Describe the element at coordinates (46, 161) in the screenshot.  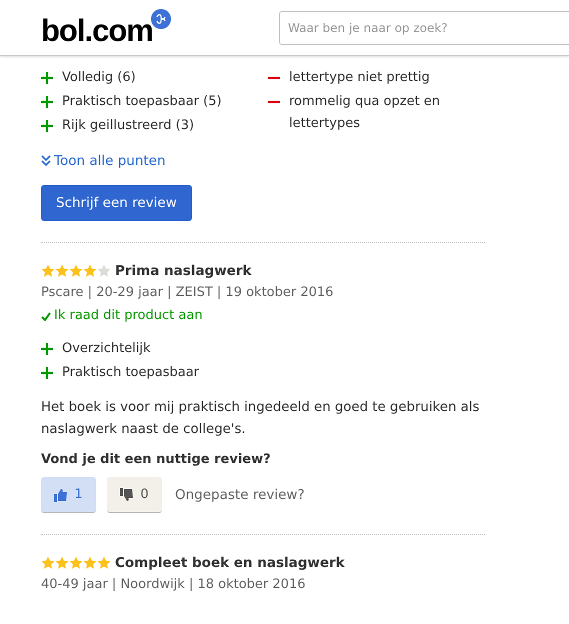
I see `double-chevron-icon` at that location.